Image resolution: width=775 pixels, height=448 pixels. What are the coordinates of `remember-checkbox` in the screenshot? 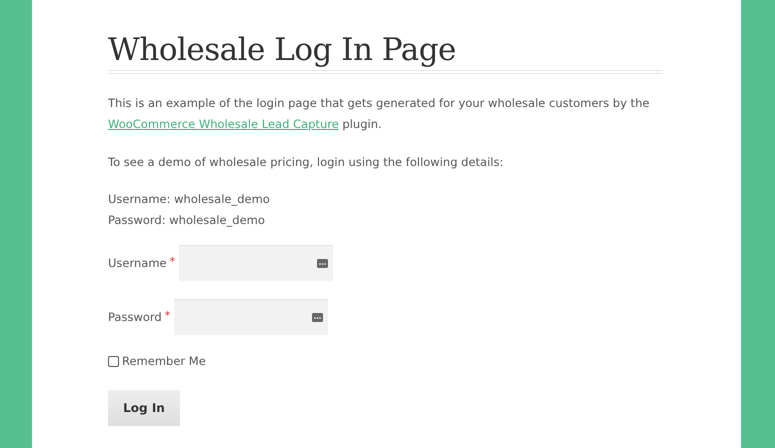 It's located at (113, 361).